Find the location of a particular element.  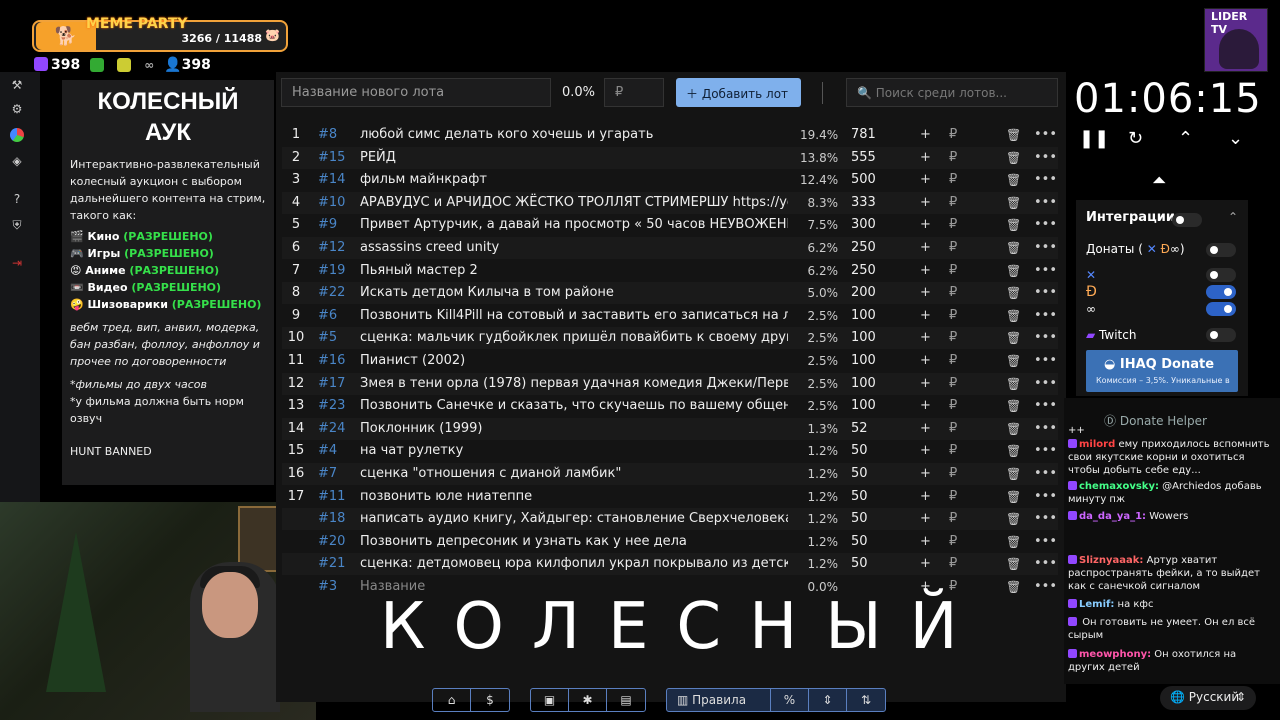

lot-row: 14 #24 Поклонник (1999) 1.3% 52 + ₽ 🗑 ••• is located at coordinates (670, 428).